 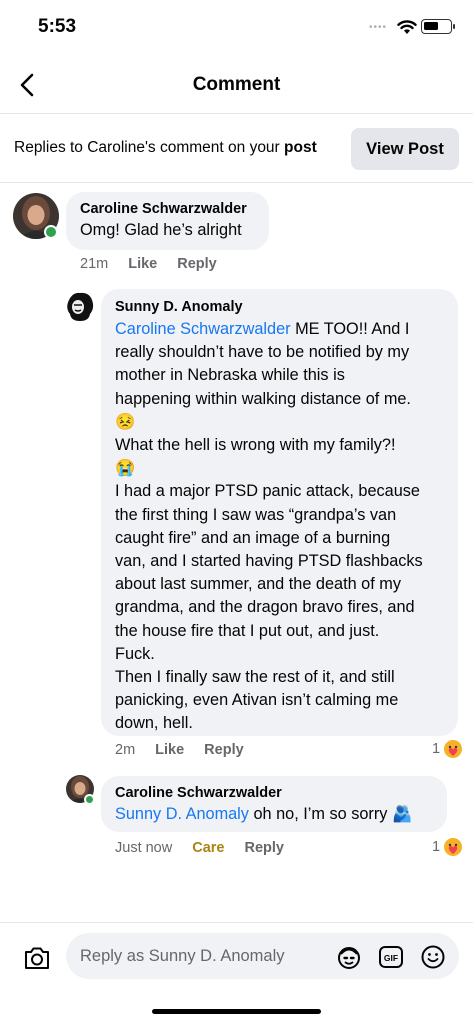 What do you see at coordinates (267, 491) in the screenshot?
I see `comment-line: I had a major PTSD panic attack, because` at bounding box center [267, 491].